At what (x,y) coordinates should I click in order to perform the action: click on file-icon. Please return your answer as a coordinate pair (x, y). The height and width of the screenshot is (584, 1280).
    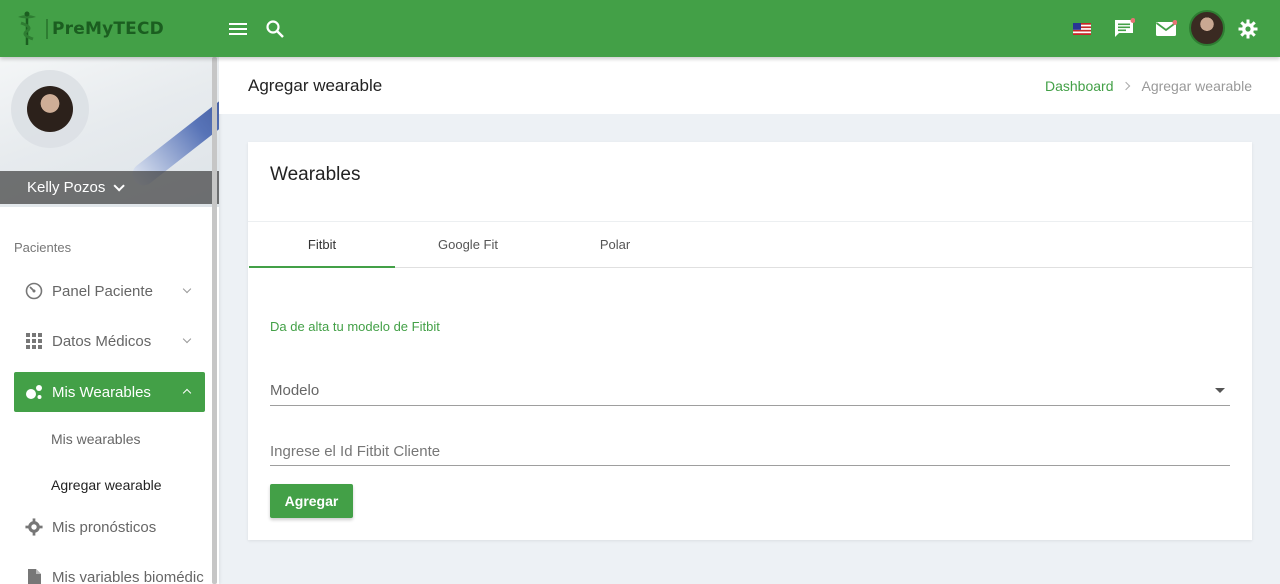
    Looking at the image, I should click on (34, 576).